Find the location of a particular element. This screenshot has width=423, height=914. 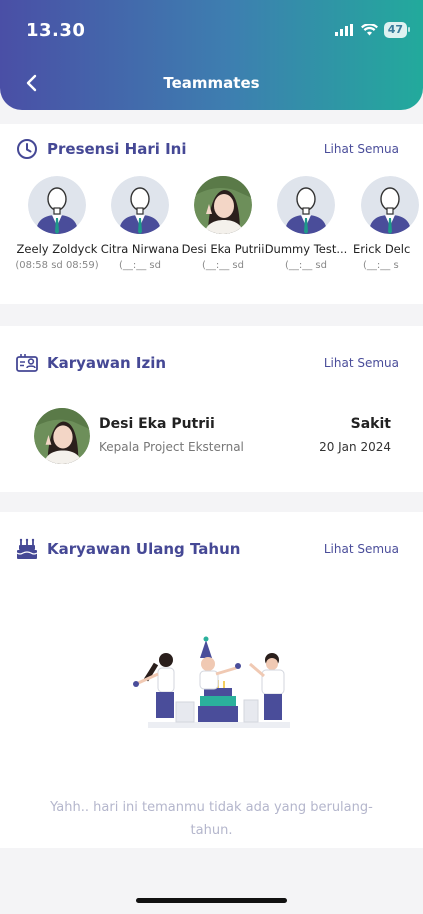

attendance-item: Zeely Zoldyck (08:58 sd 08:59) is located at coordinates (57, 223).